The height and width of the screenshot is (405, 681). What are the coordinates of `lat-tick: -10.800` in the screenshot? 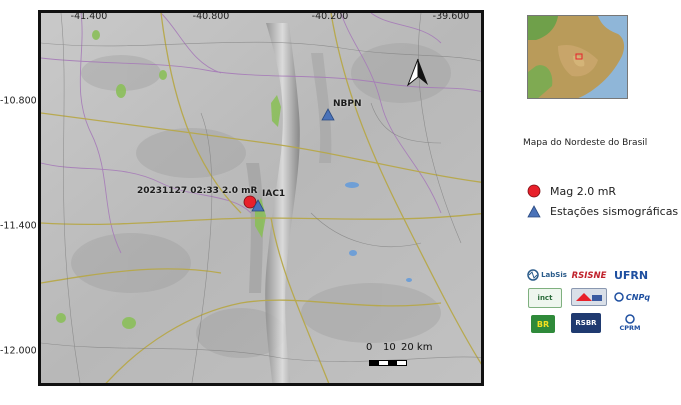 It's located at (18, 101).